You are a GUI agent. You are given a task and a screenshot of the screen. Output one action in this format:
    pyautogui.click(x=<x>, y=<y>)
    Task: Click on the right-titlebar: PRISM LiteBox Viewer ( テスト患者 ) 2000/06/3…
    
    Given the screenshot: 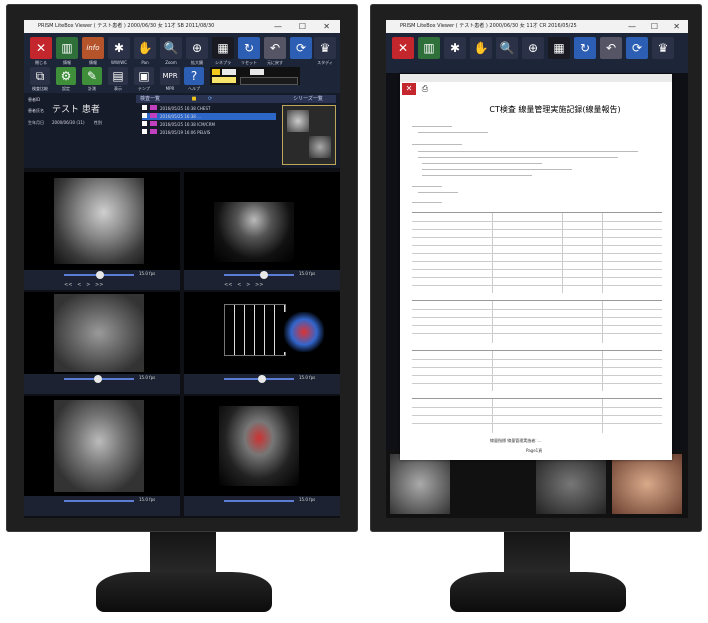 What is the action you would take?
    pyautogui.click(x=537, y=26)
    